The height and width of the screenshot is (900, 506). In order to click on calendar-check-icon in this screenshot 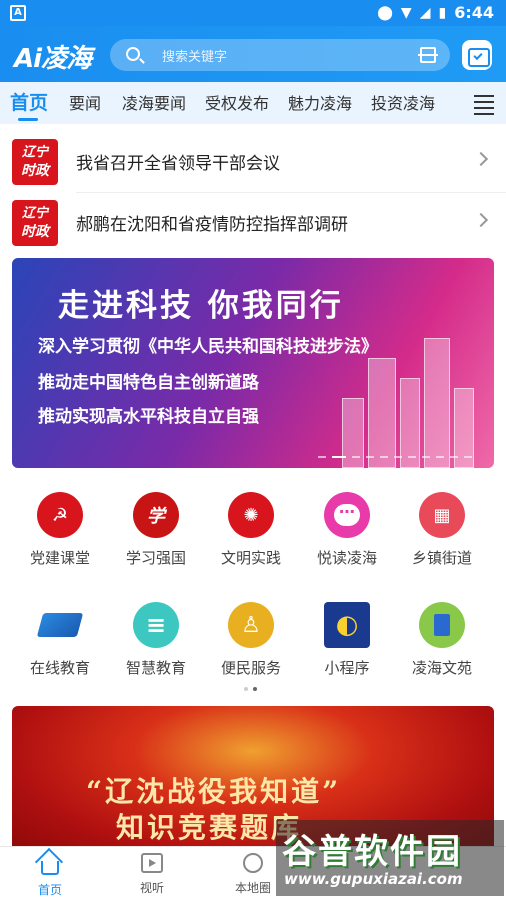, I will do `click(477, 55)`.